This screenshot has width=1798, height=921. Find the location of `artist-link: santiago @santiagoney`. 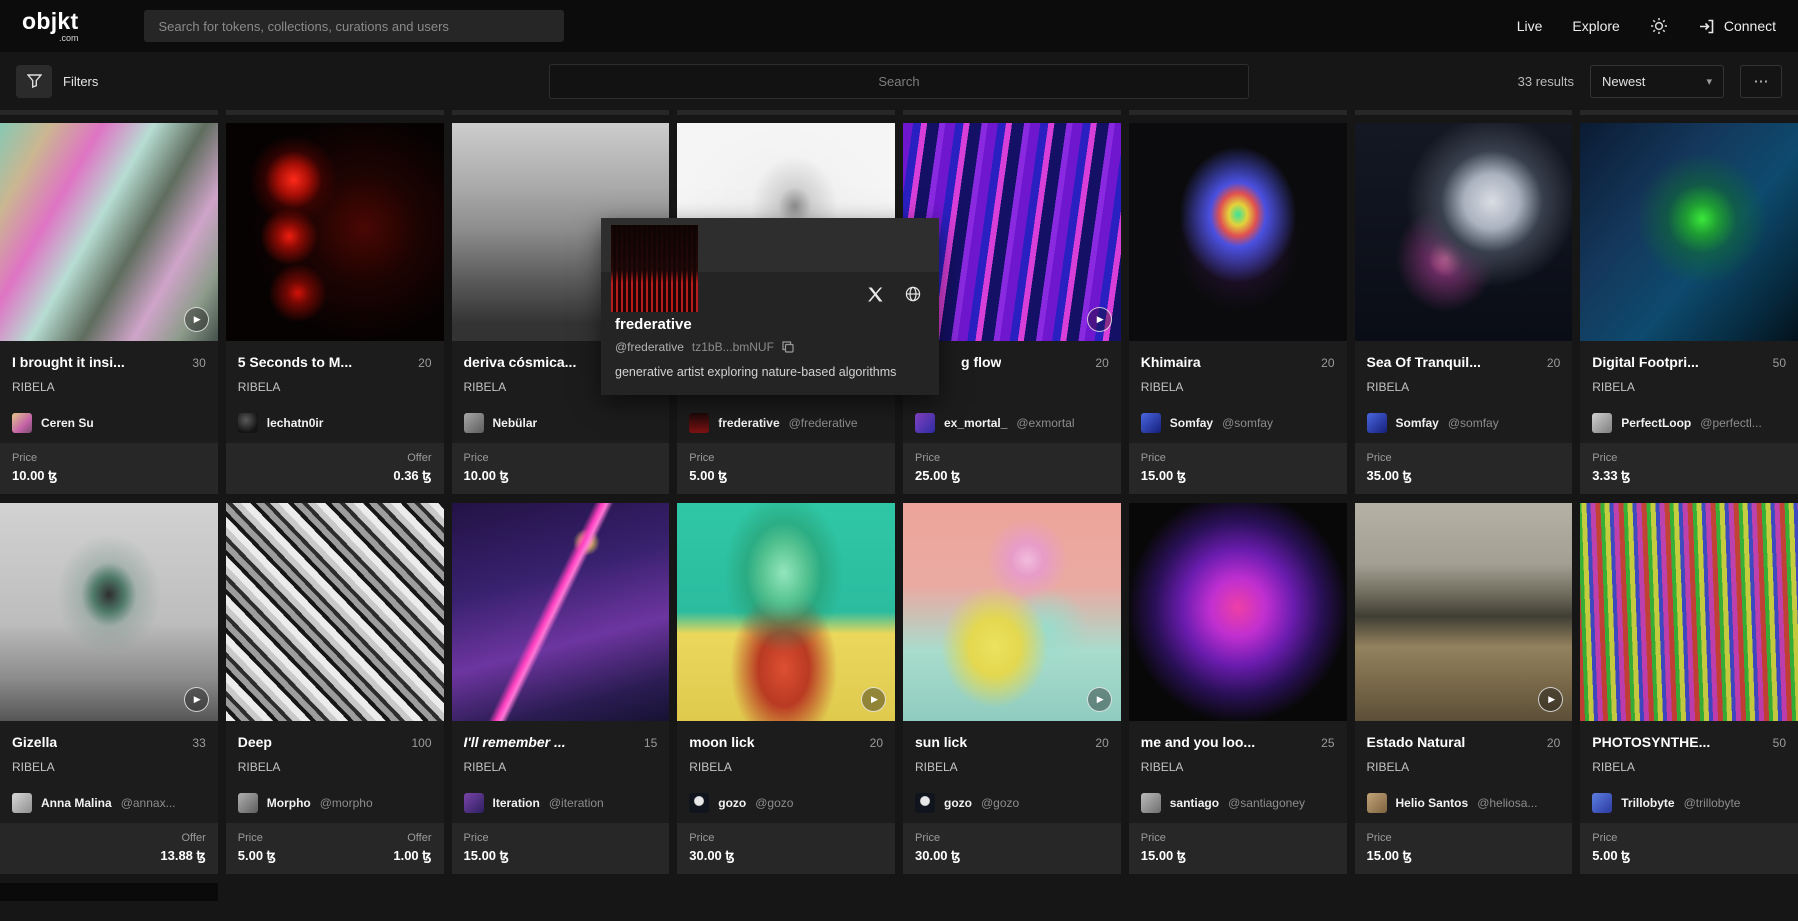

artist-link: santiago @santiagoney is located at coordinates (1237, 802).